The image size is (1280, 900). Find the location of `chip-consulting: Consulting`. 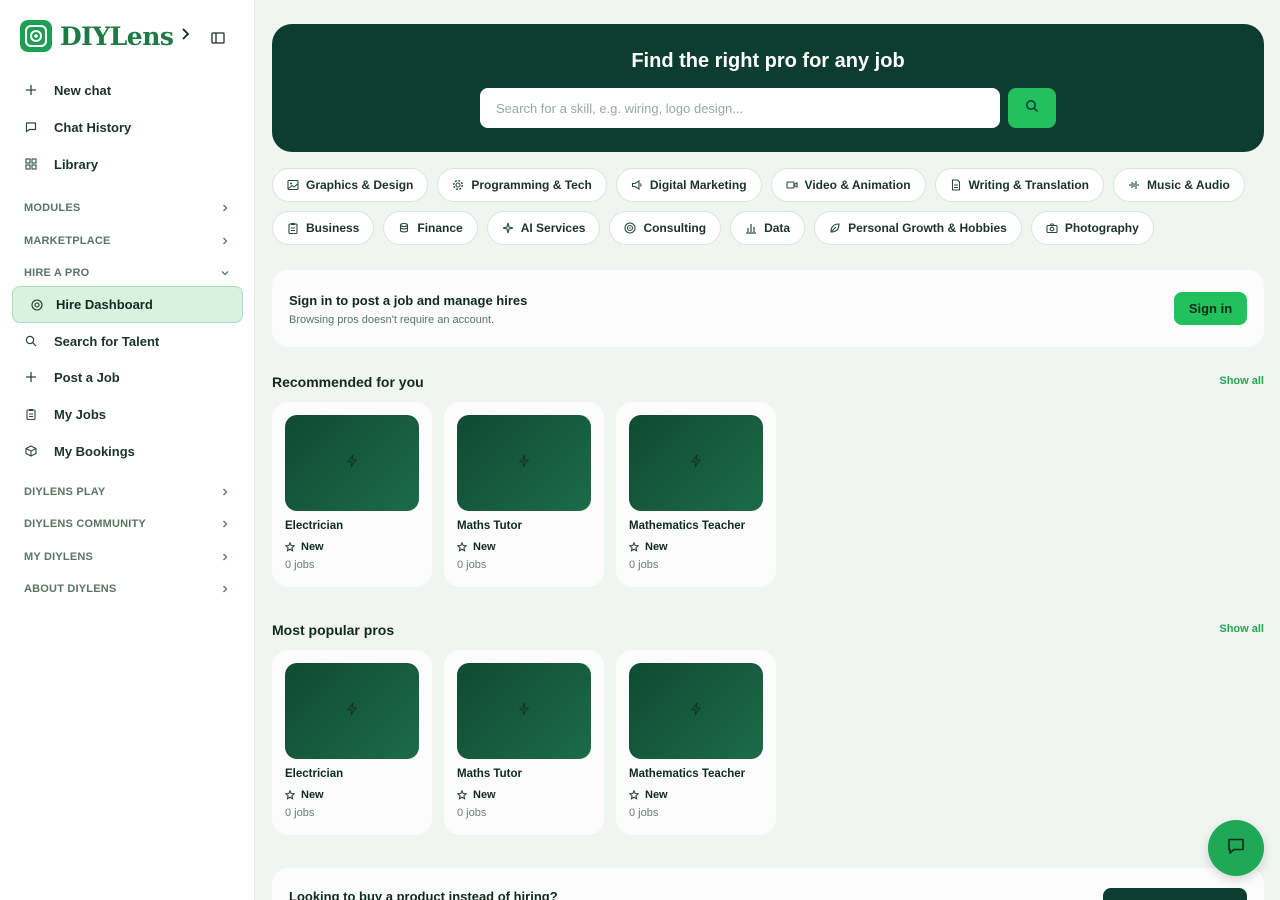

chip-consulting: Consulting is located at coordinates (665, 228).